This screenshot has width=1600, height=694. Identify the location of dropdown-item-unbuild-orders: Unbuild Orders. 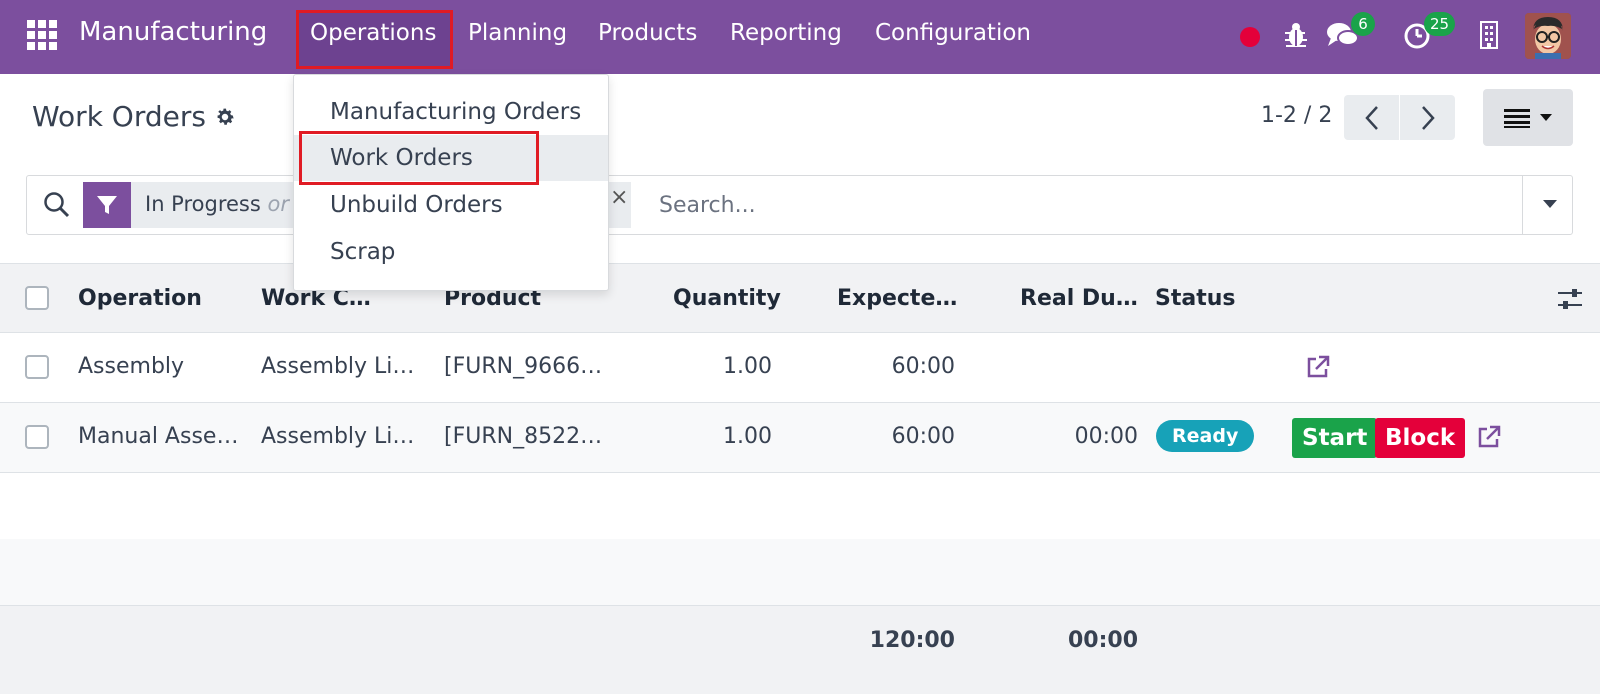
(451, 205).